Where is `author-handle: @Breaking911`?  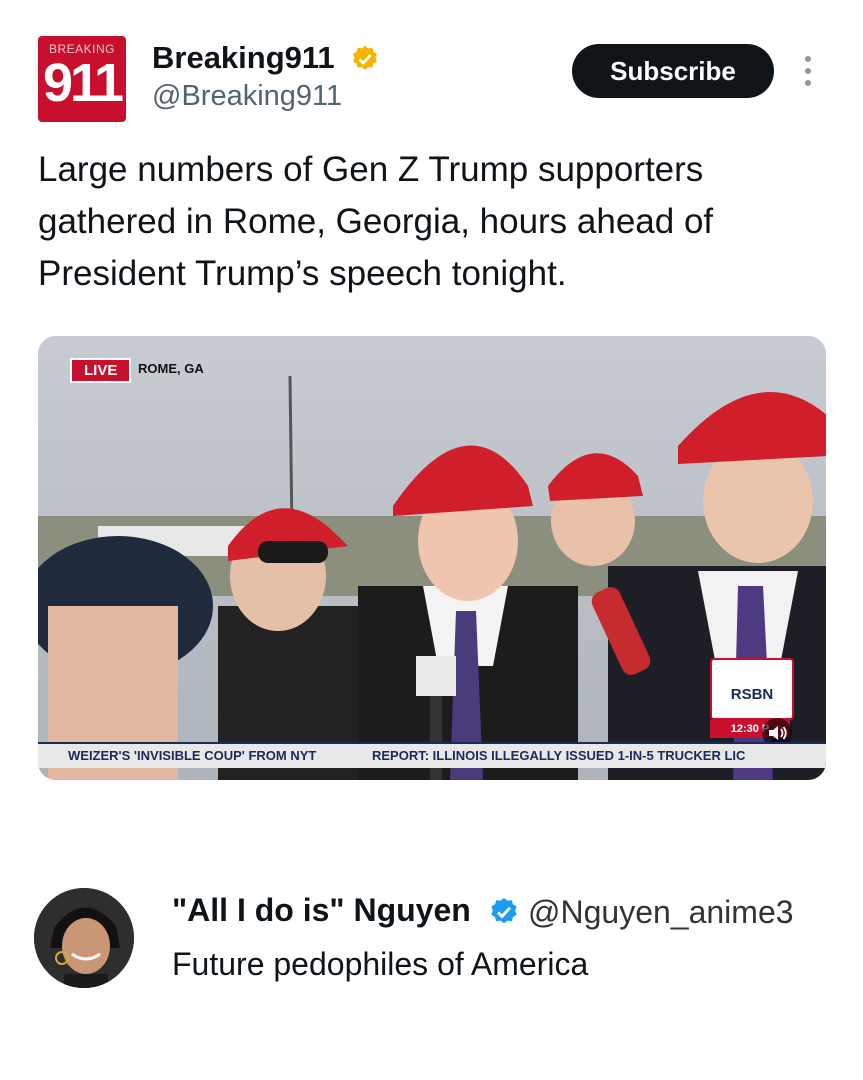 author-handle: @Breaking911 is located at coordinates (247, 96).